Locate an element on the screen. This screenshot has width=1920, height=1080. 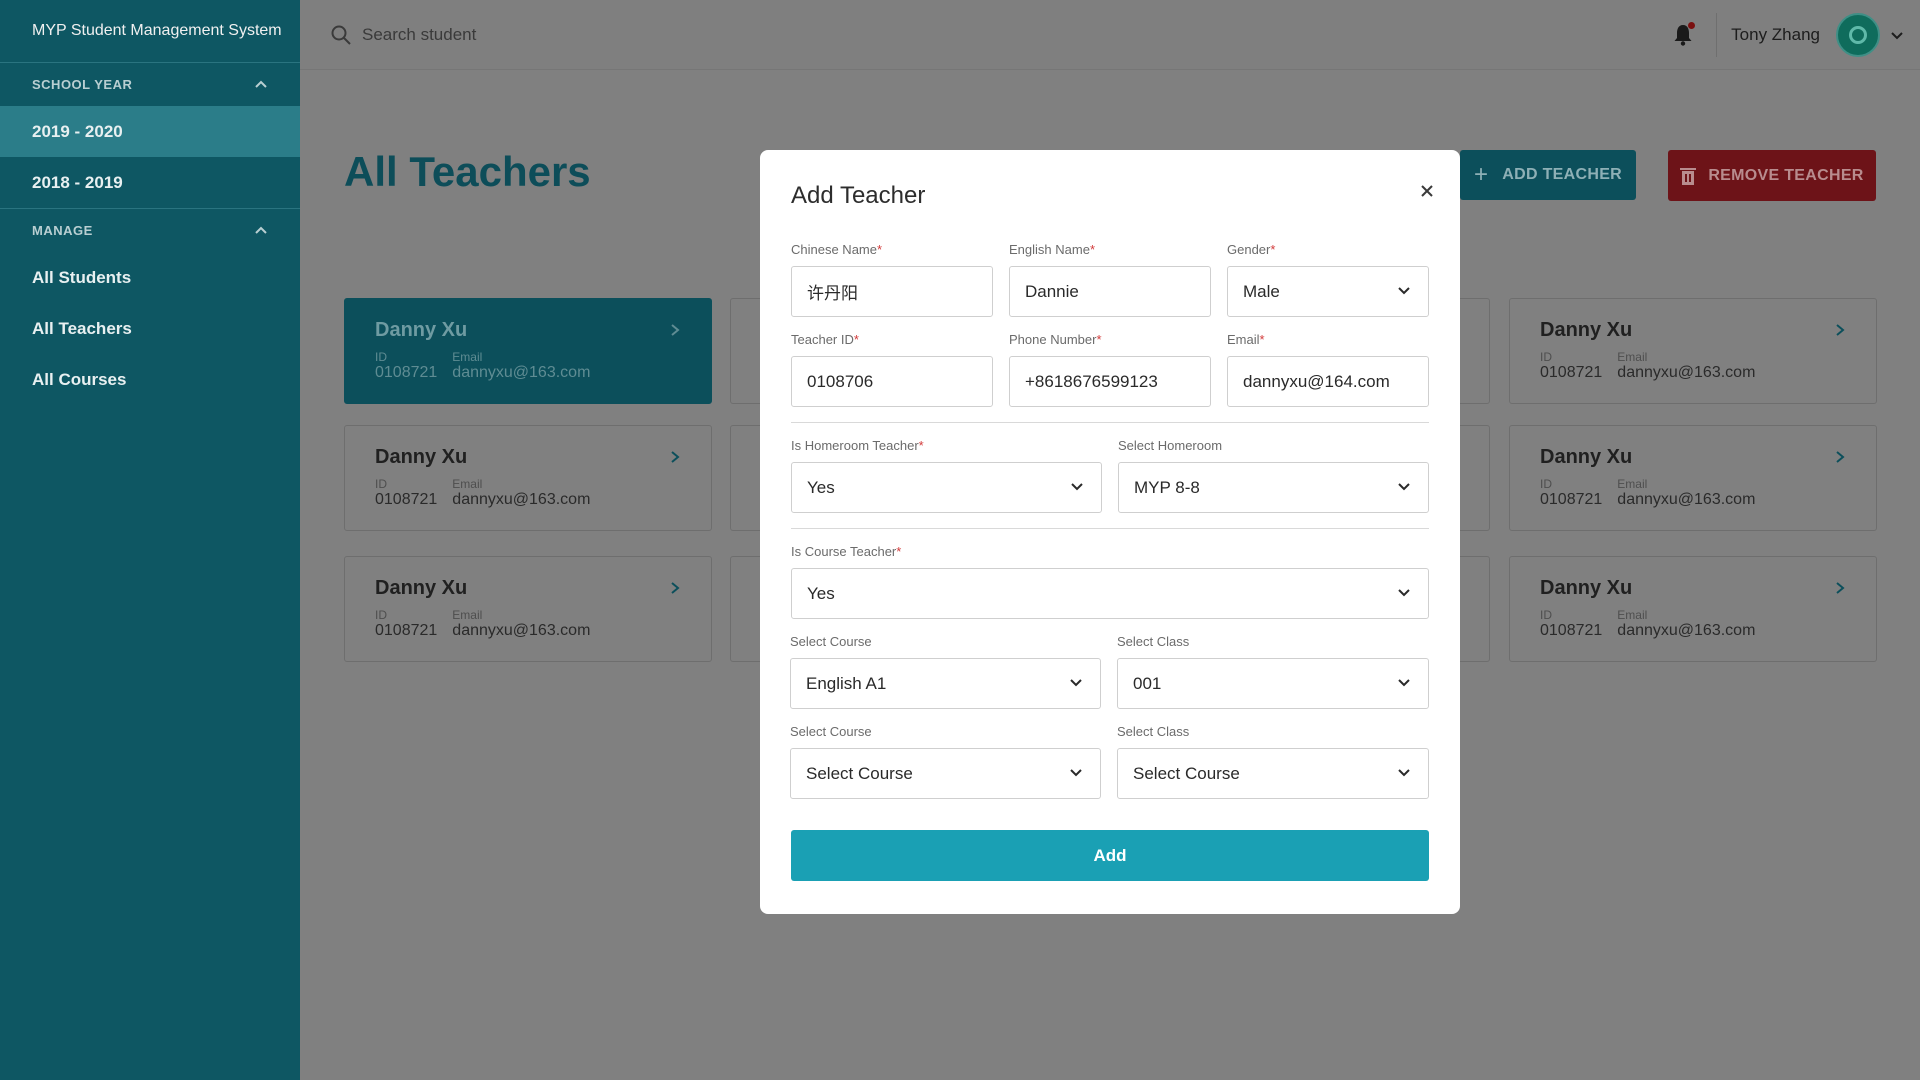
manage-section-toggle: MANAGE is located at coordinates (150, 230).